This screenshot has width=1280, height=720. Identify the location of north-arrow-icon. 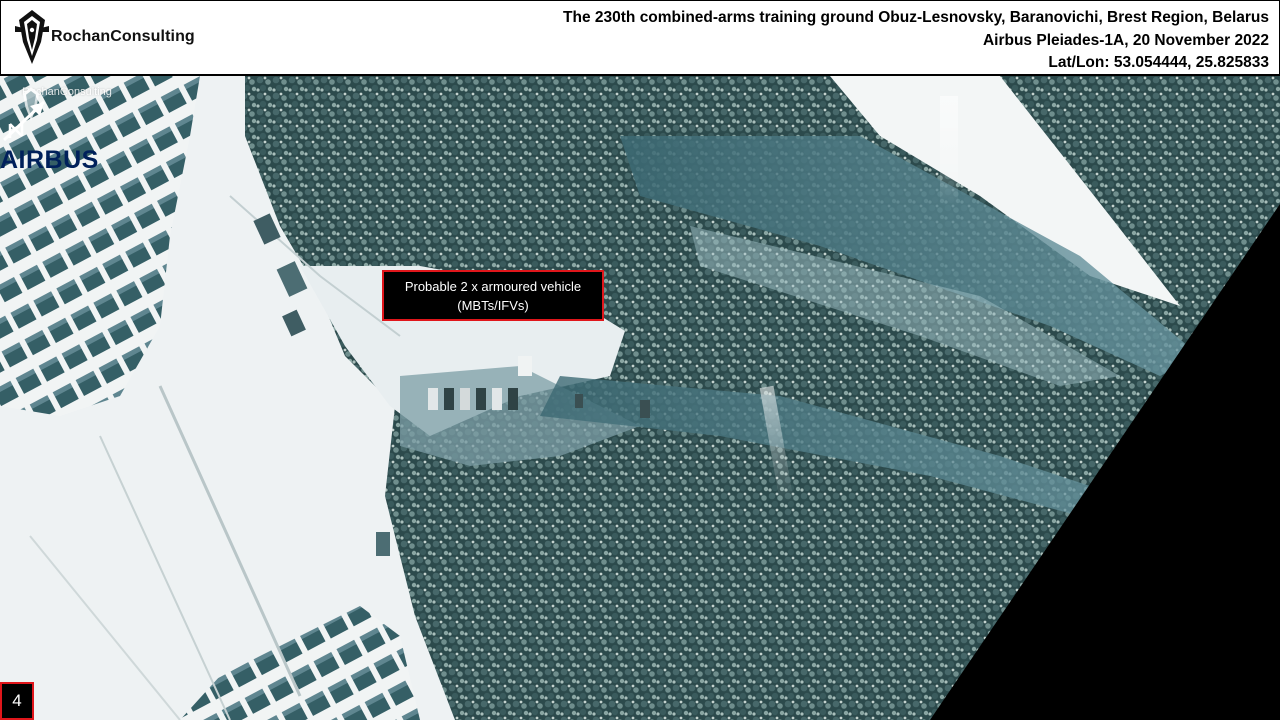
(24, 121).